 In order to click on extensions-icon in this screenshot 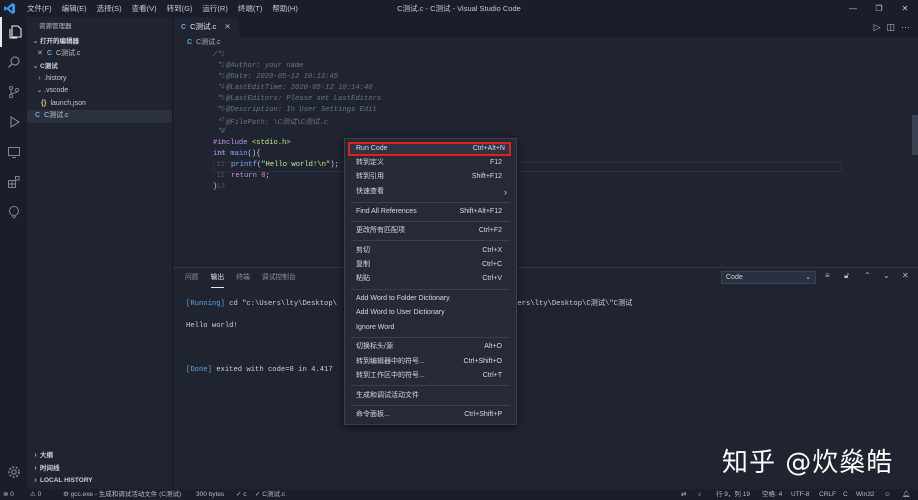, I will do `click(13, 182)`.